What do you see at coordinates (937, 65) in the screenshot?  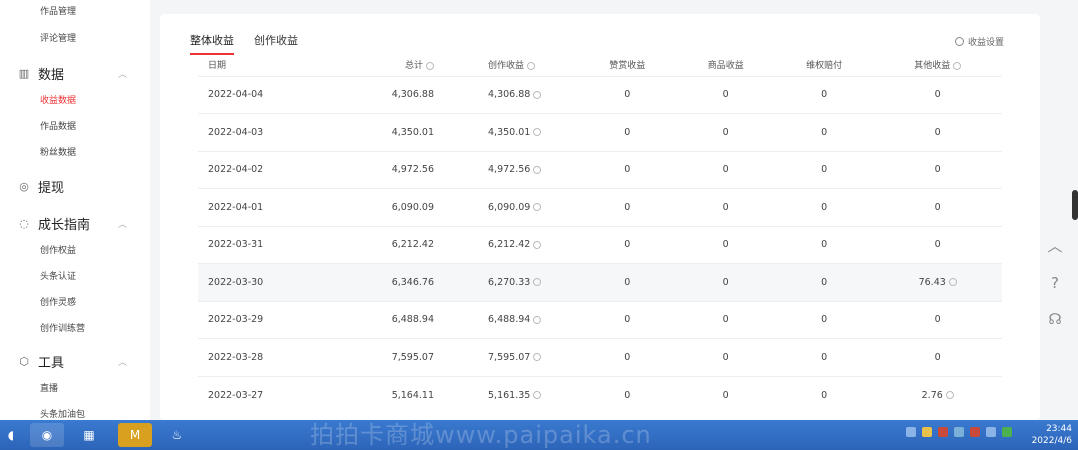 I see `header-other: 其他收益` at bounding box center [937, 65].